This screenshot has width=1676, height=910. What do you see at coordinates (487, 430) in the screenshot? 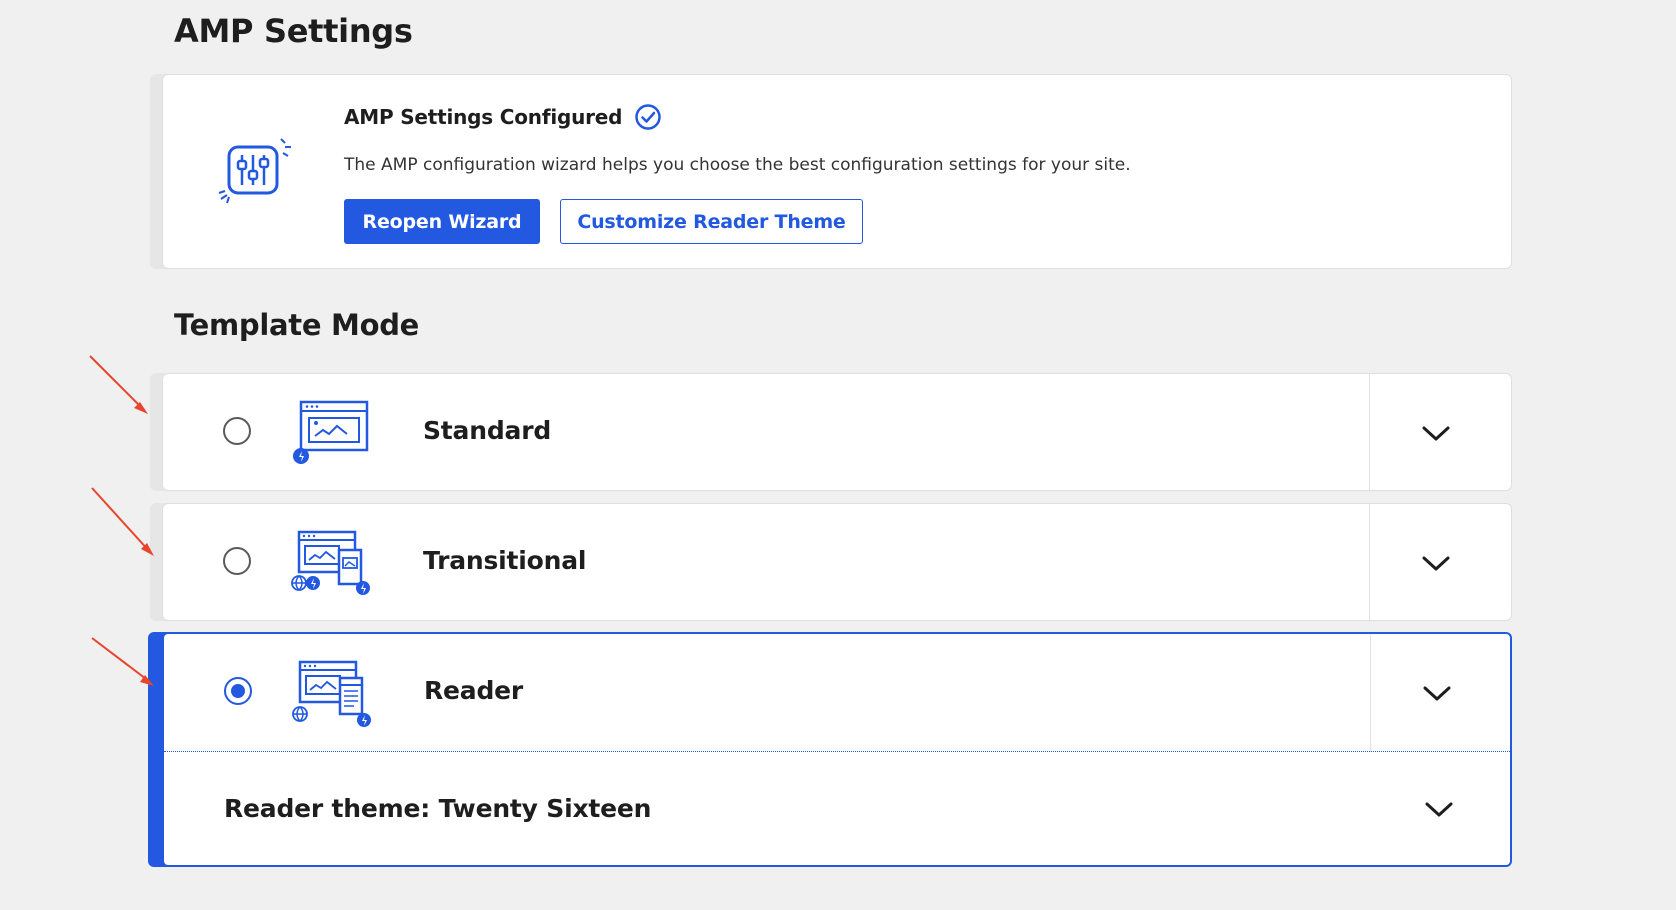
I see `mode-label-standard: Standard` at bounding box center [487, 430].